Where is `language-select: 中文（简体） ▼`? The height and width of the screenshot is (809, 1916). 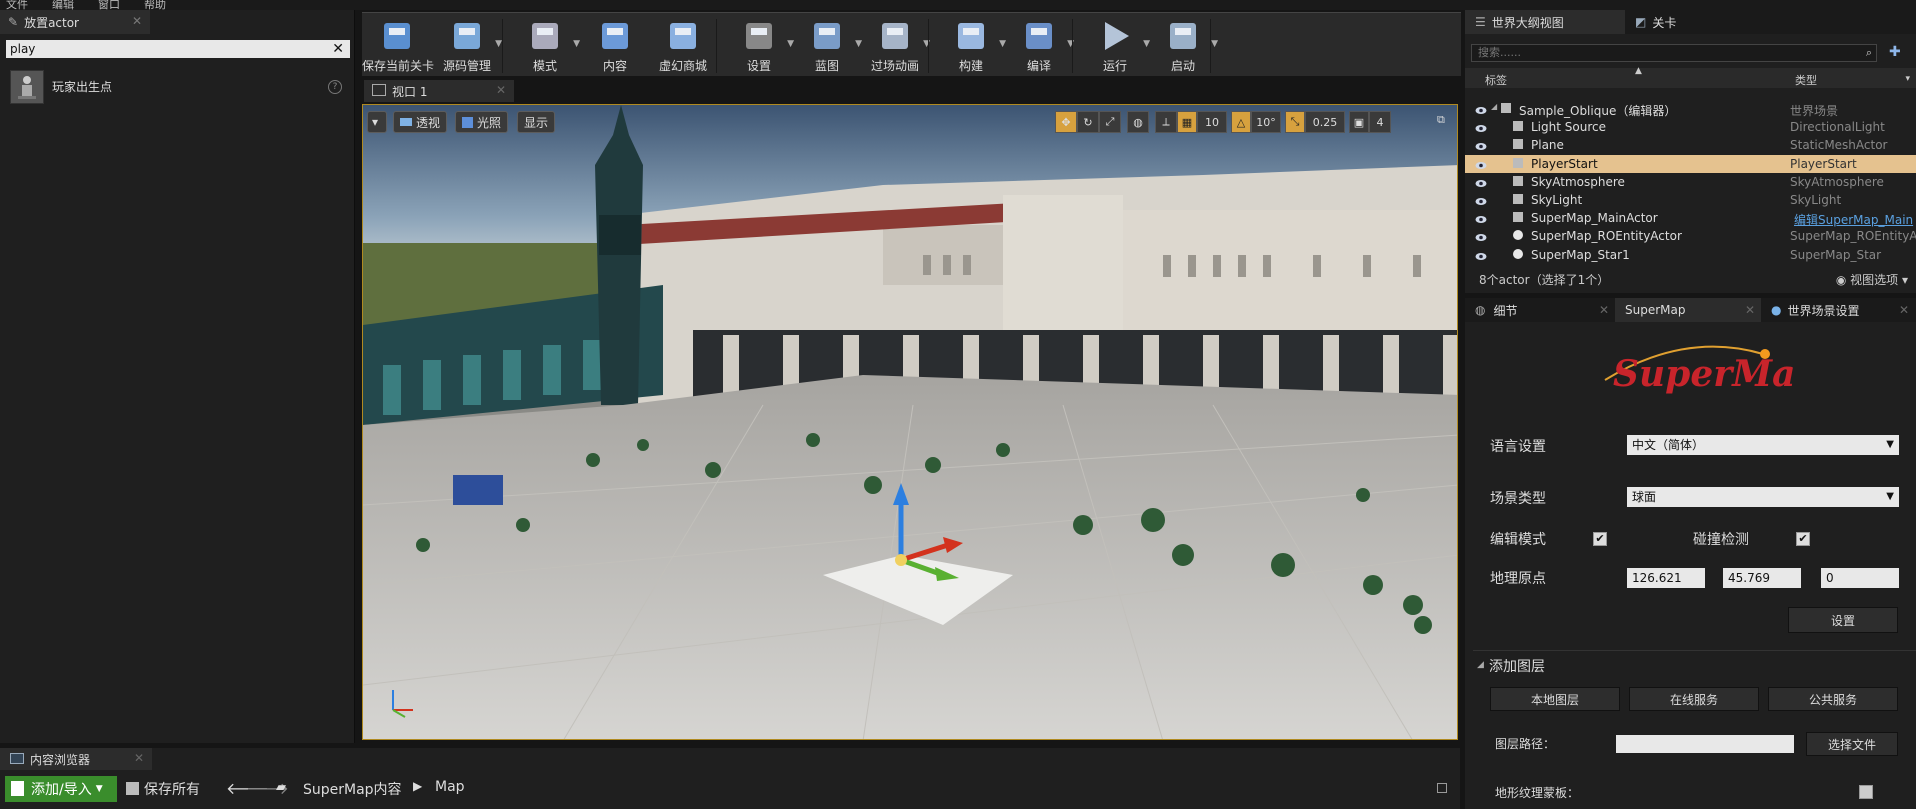
language-select: 中文（简体） ▼ is located at coordinates (1763, 445).